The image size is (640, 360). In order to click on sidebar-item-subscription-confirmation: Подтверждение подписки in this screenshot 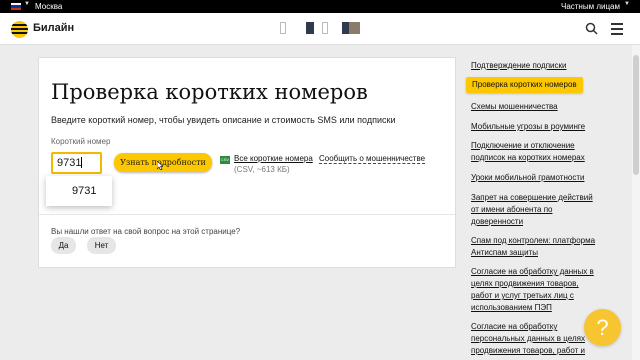, I will do `click(518, 66)`.